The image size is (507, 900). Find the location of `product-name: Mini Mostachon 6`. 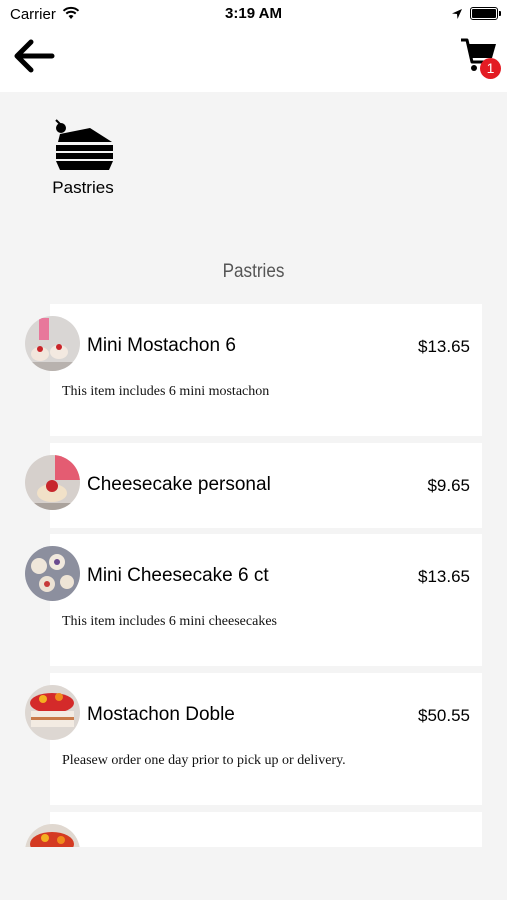

product-name: Mini Mostachon 6 is located at coordinates (161, 345).